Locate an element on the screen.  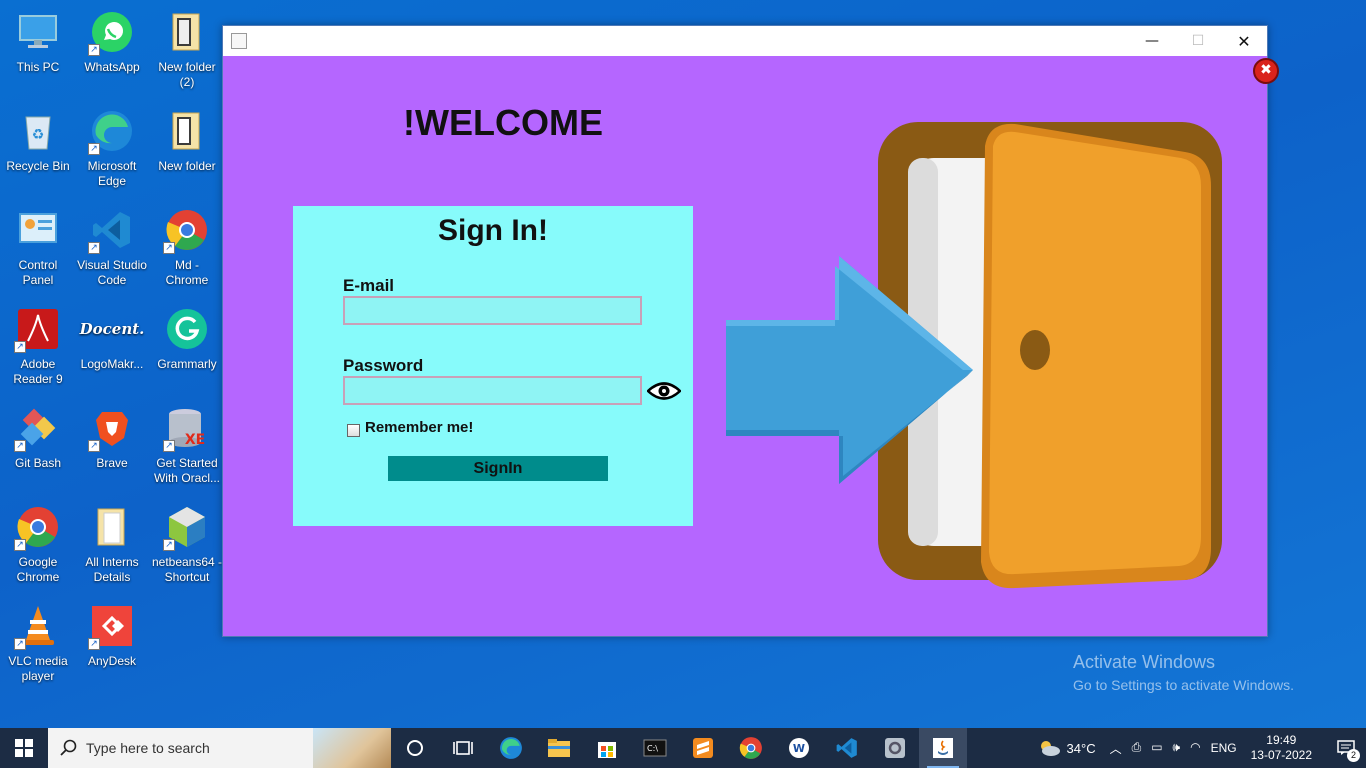
desktop-icon-vscode: ↗ Visual Studio Code is located at coordinates (112, 252).